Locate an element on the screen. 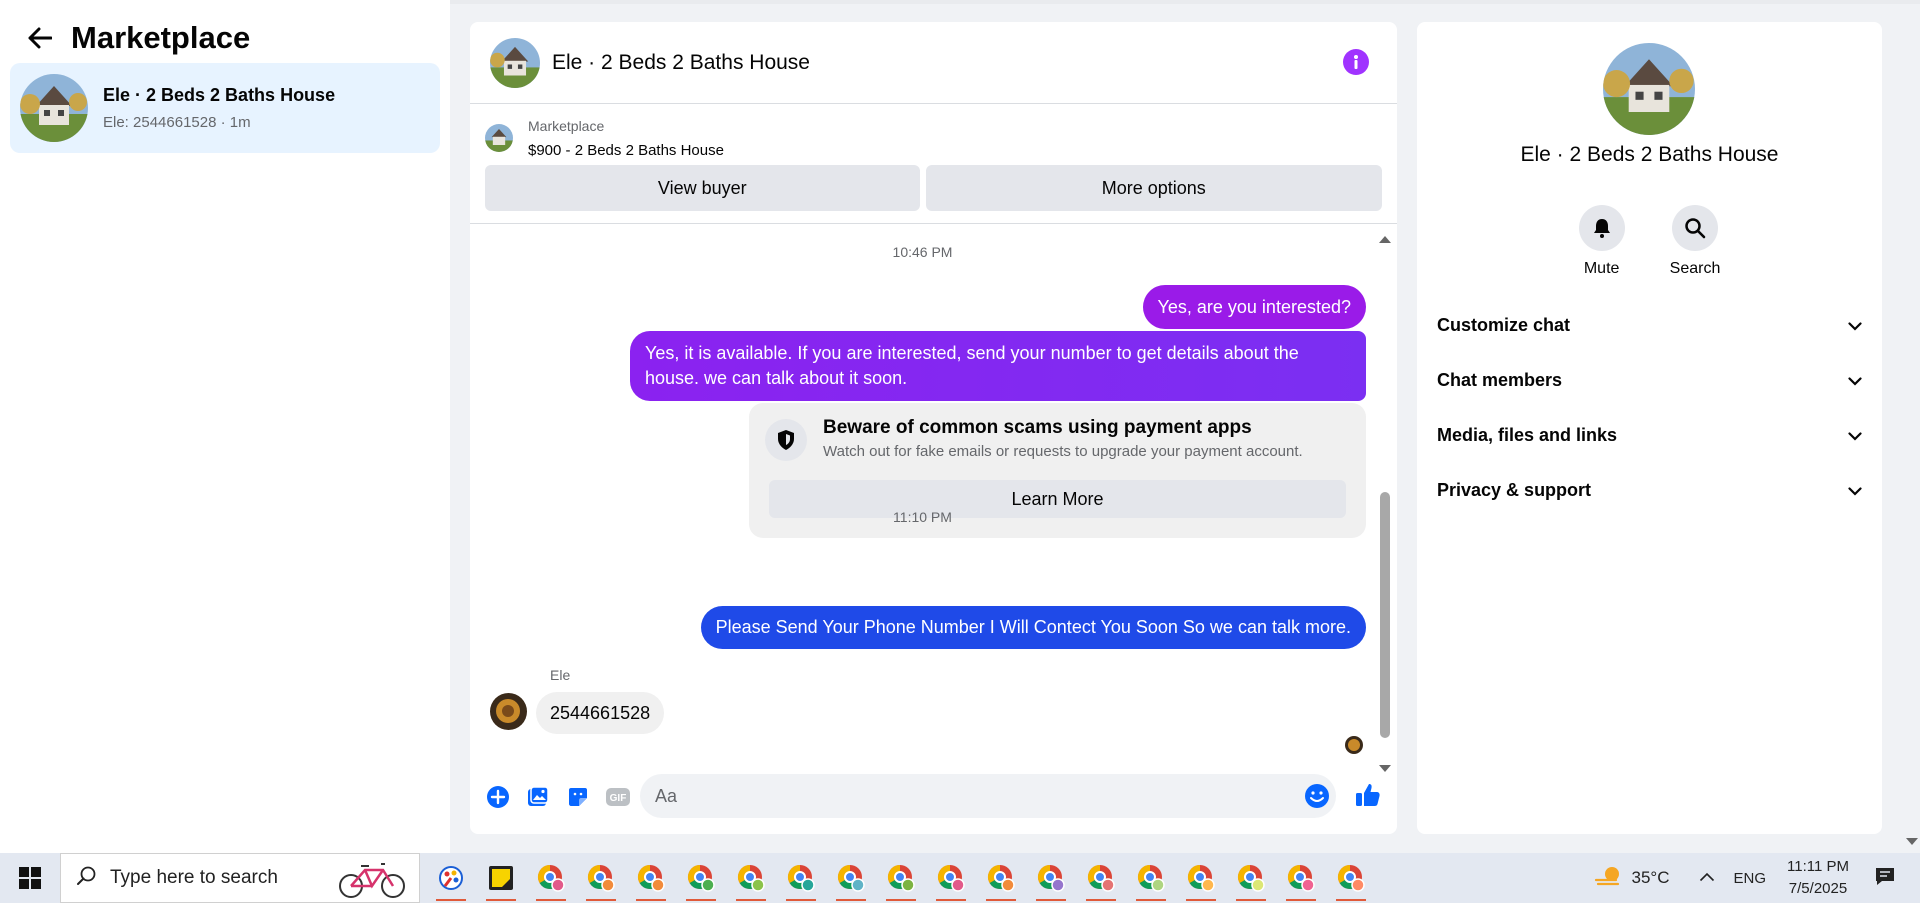 Image resolution: width=1920 pixels, height=903 pixels. bicycle-icon is located at coordinates (372, 880).